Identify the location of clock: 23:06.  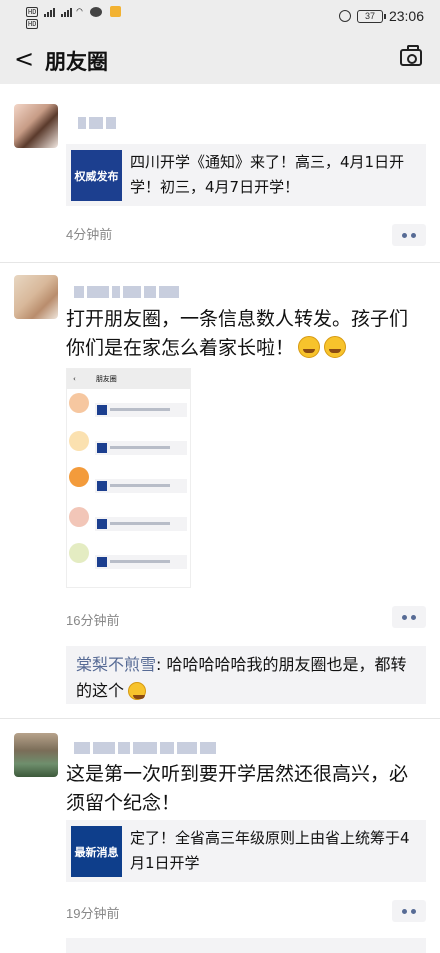
(406, 16).